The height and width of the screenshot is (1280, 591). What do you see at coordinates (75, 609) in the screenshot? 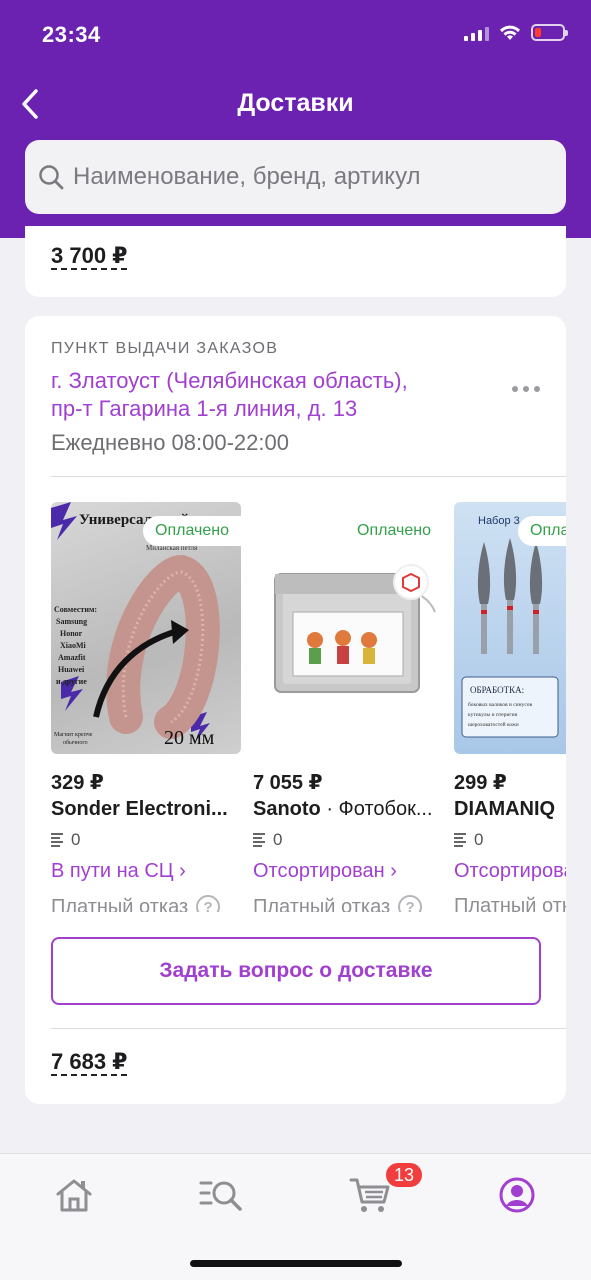
I see `svg-text: Совместим:` at bounding box center [75, 609].